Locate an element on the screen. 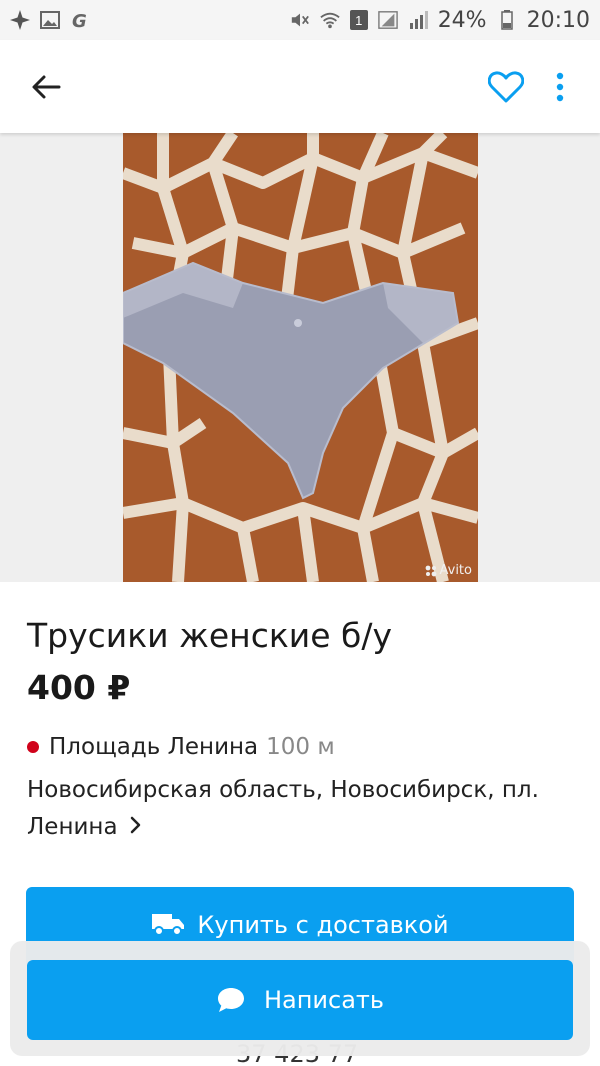 This screenshot has width=600, height=1066. back-button is located at coordinates (46, 87).